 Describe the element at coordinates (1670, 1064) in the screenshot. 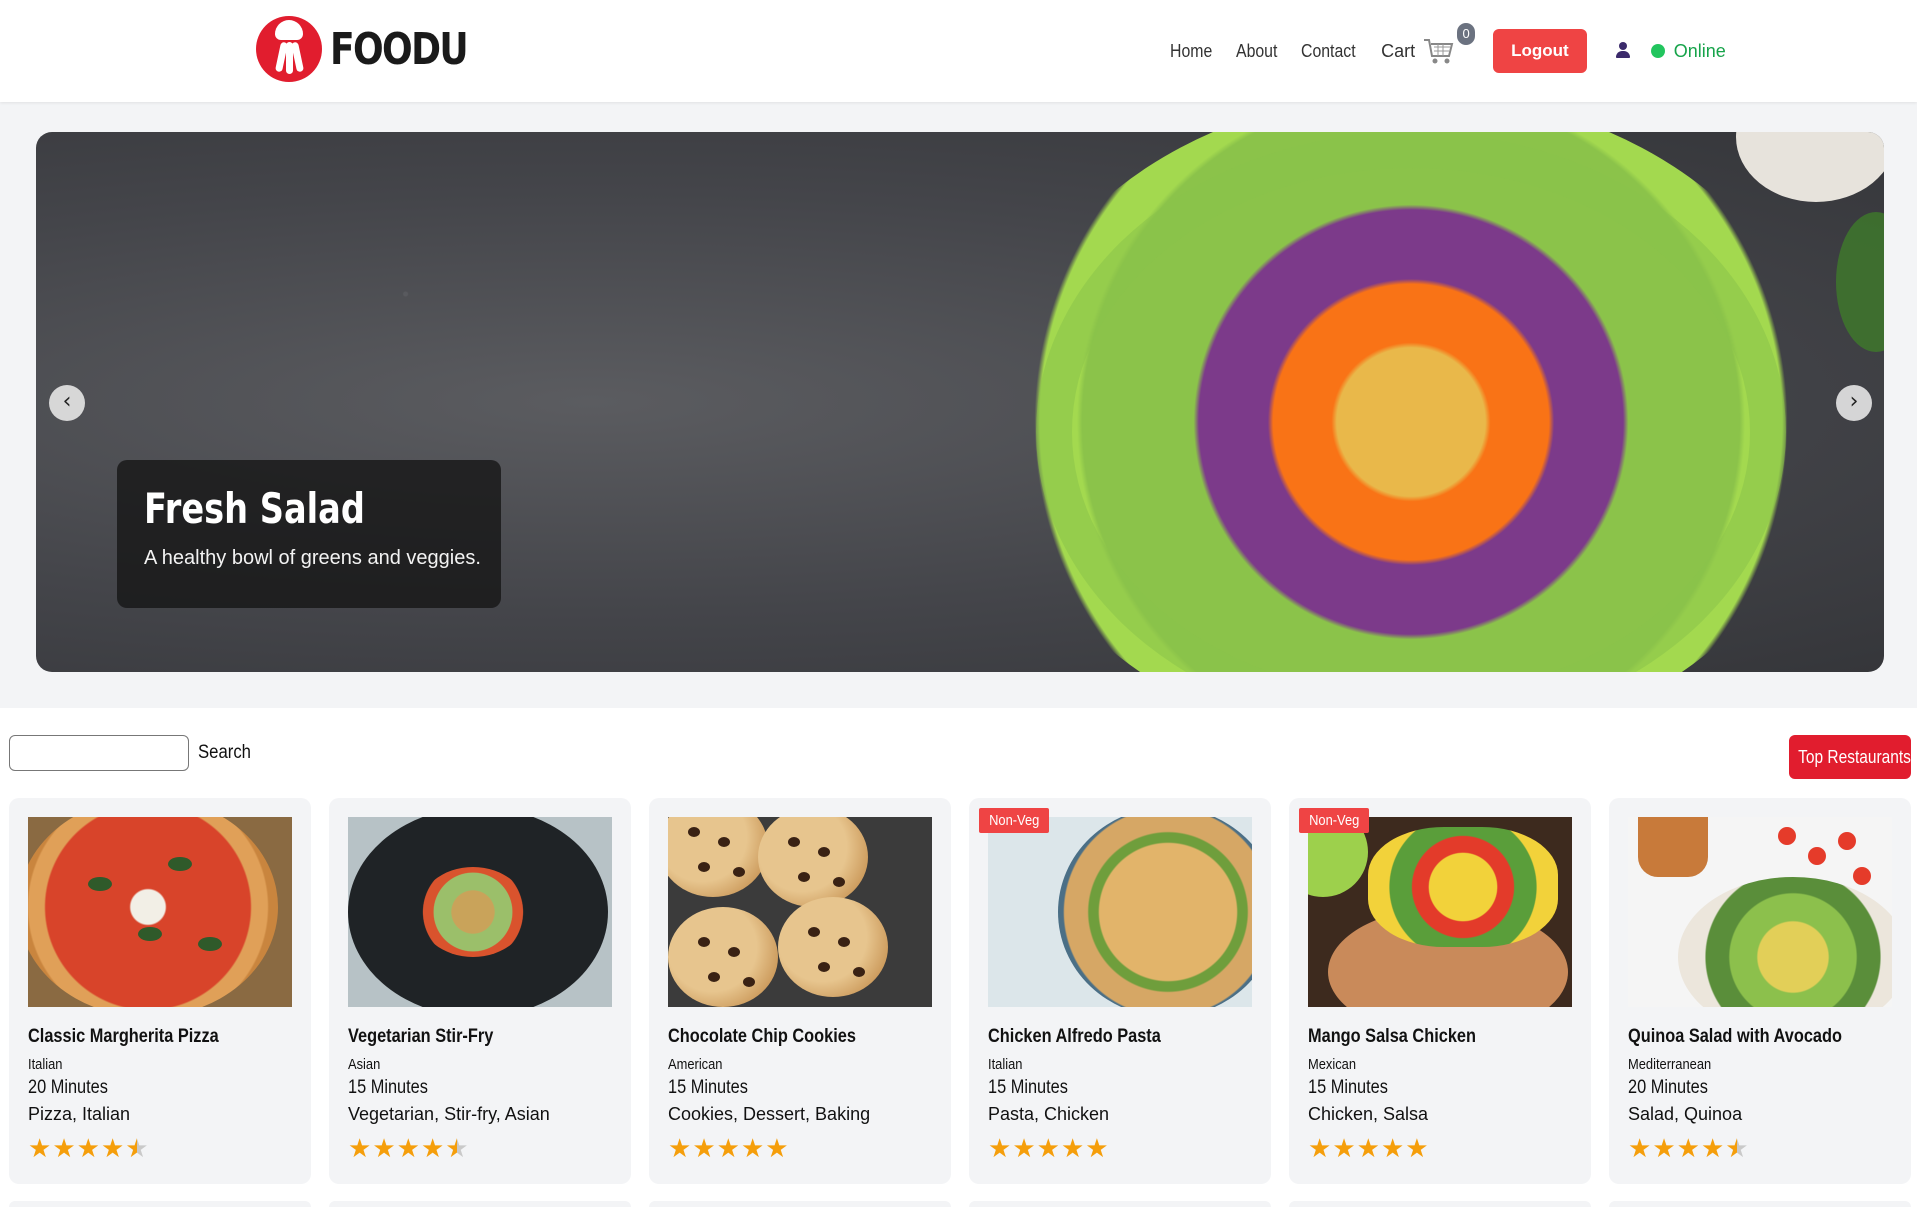

I see `recipe-cuisine: Mediterranean` at that location.